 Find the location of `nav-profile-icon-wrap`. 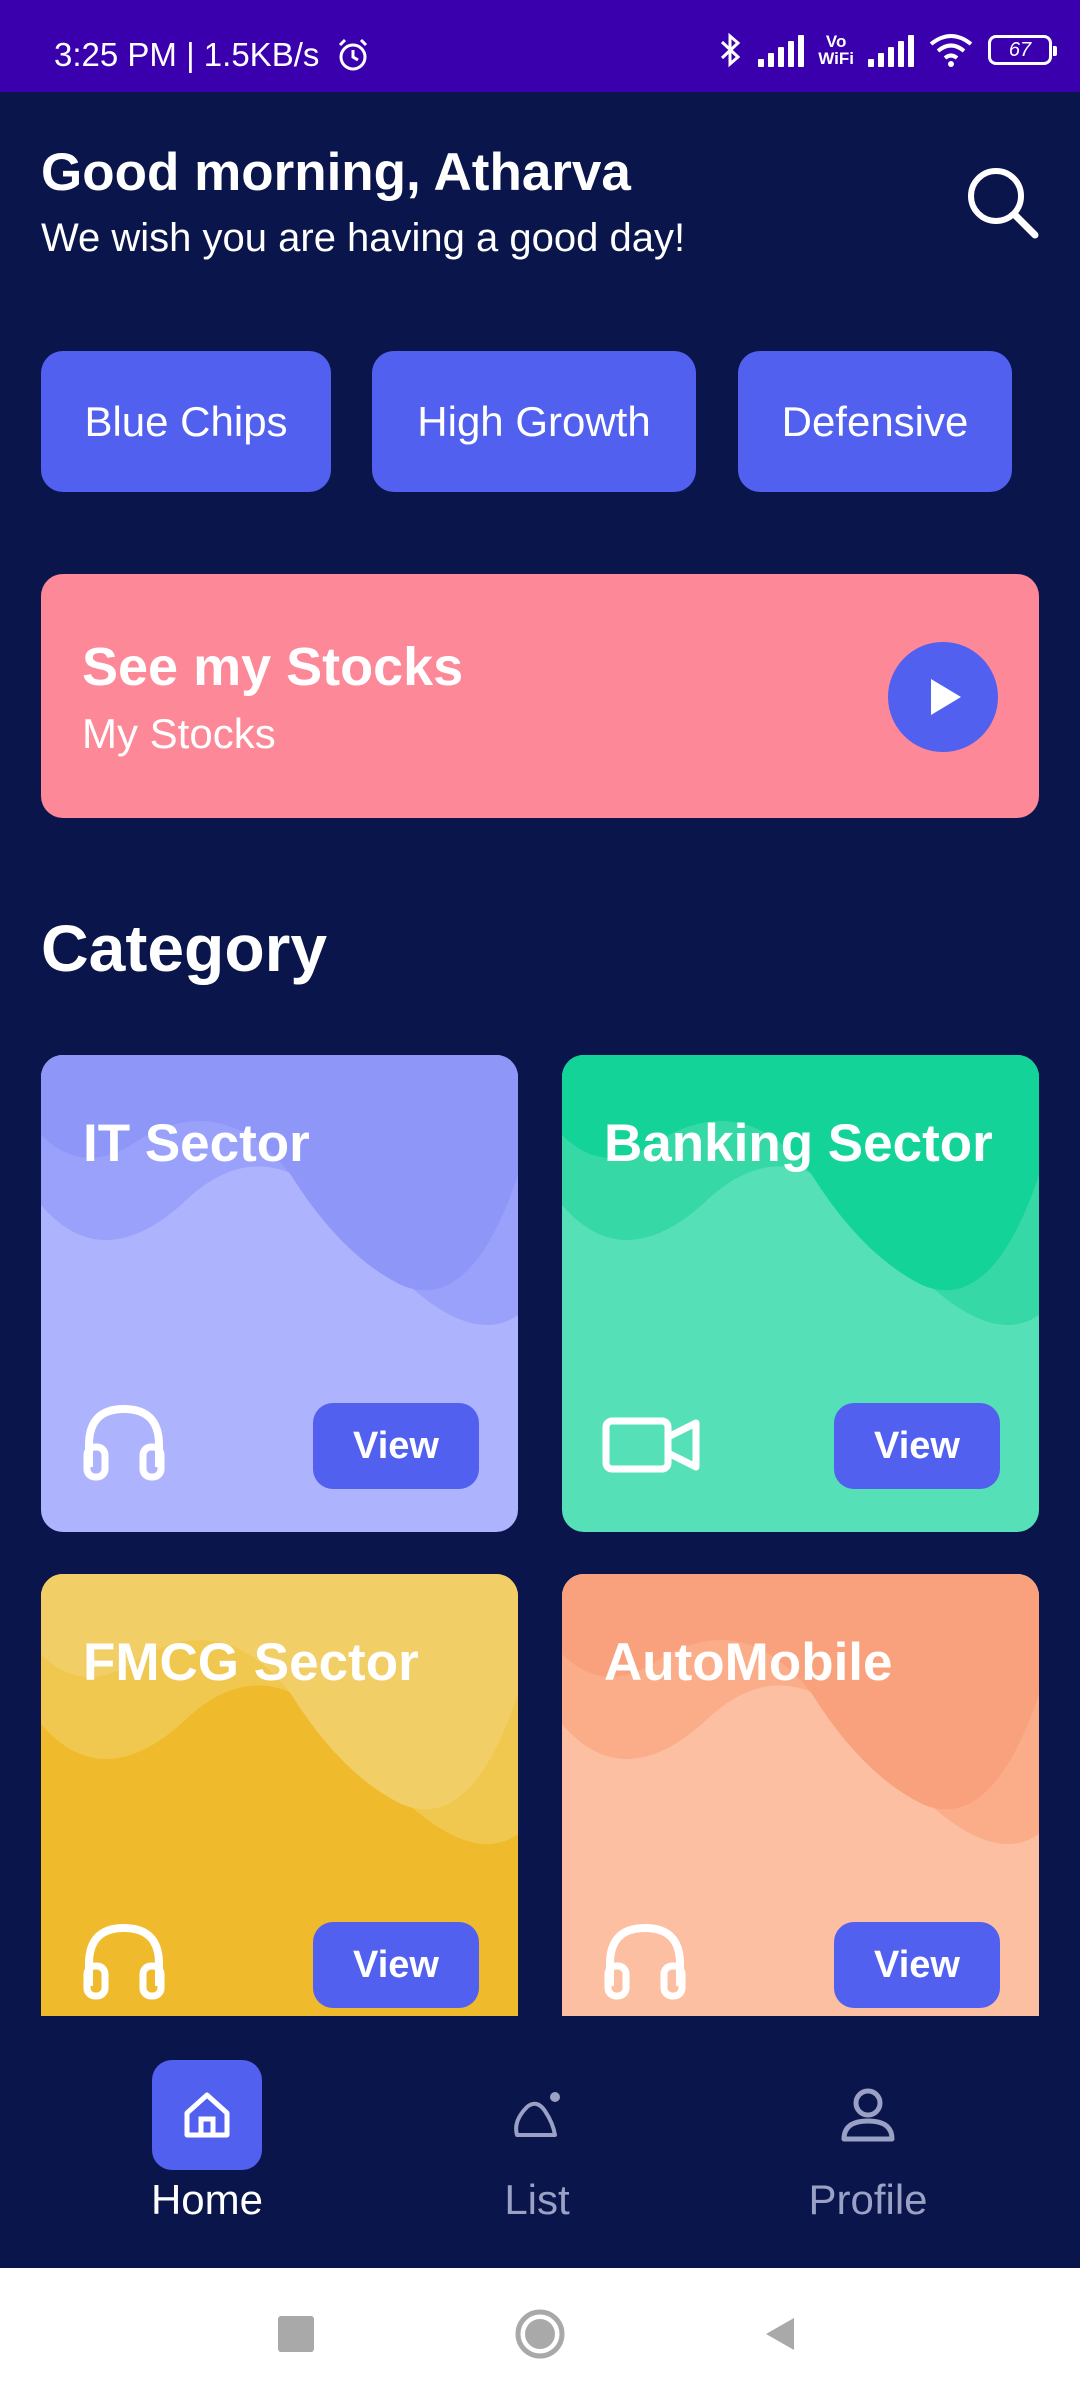

nav-profile-icon-wrap is located at coordinates (868, 2115).